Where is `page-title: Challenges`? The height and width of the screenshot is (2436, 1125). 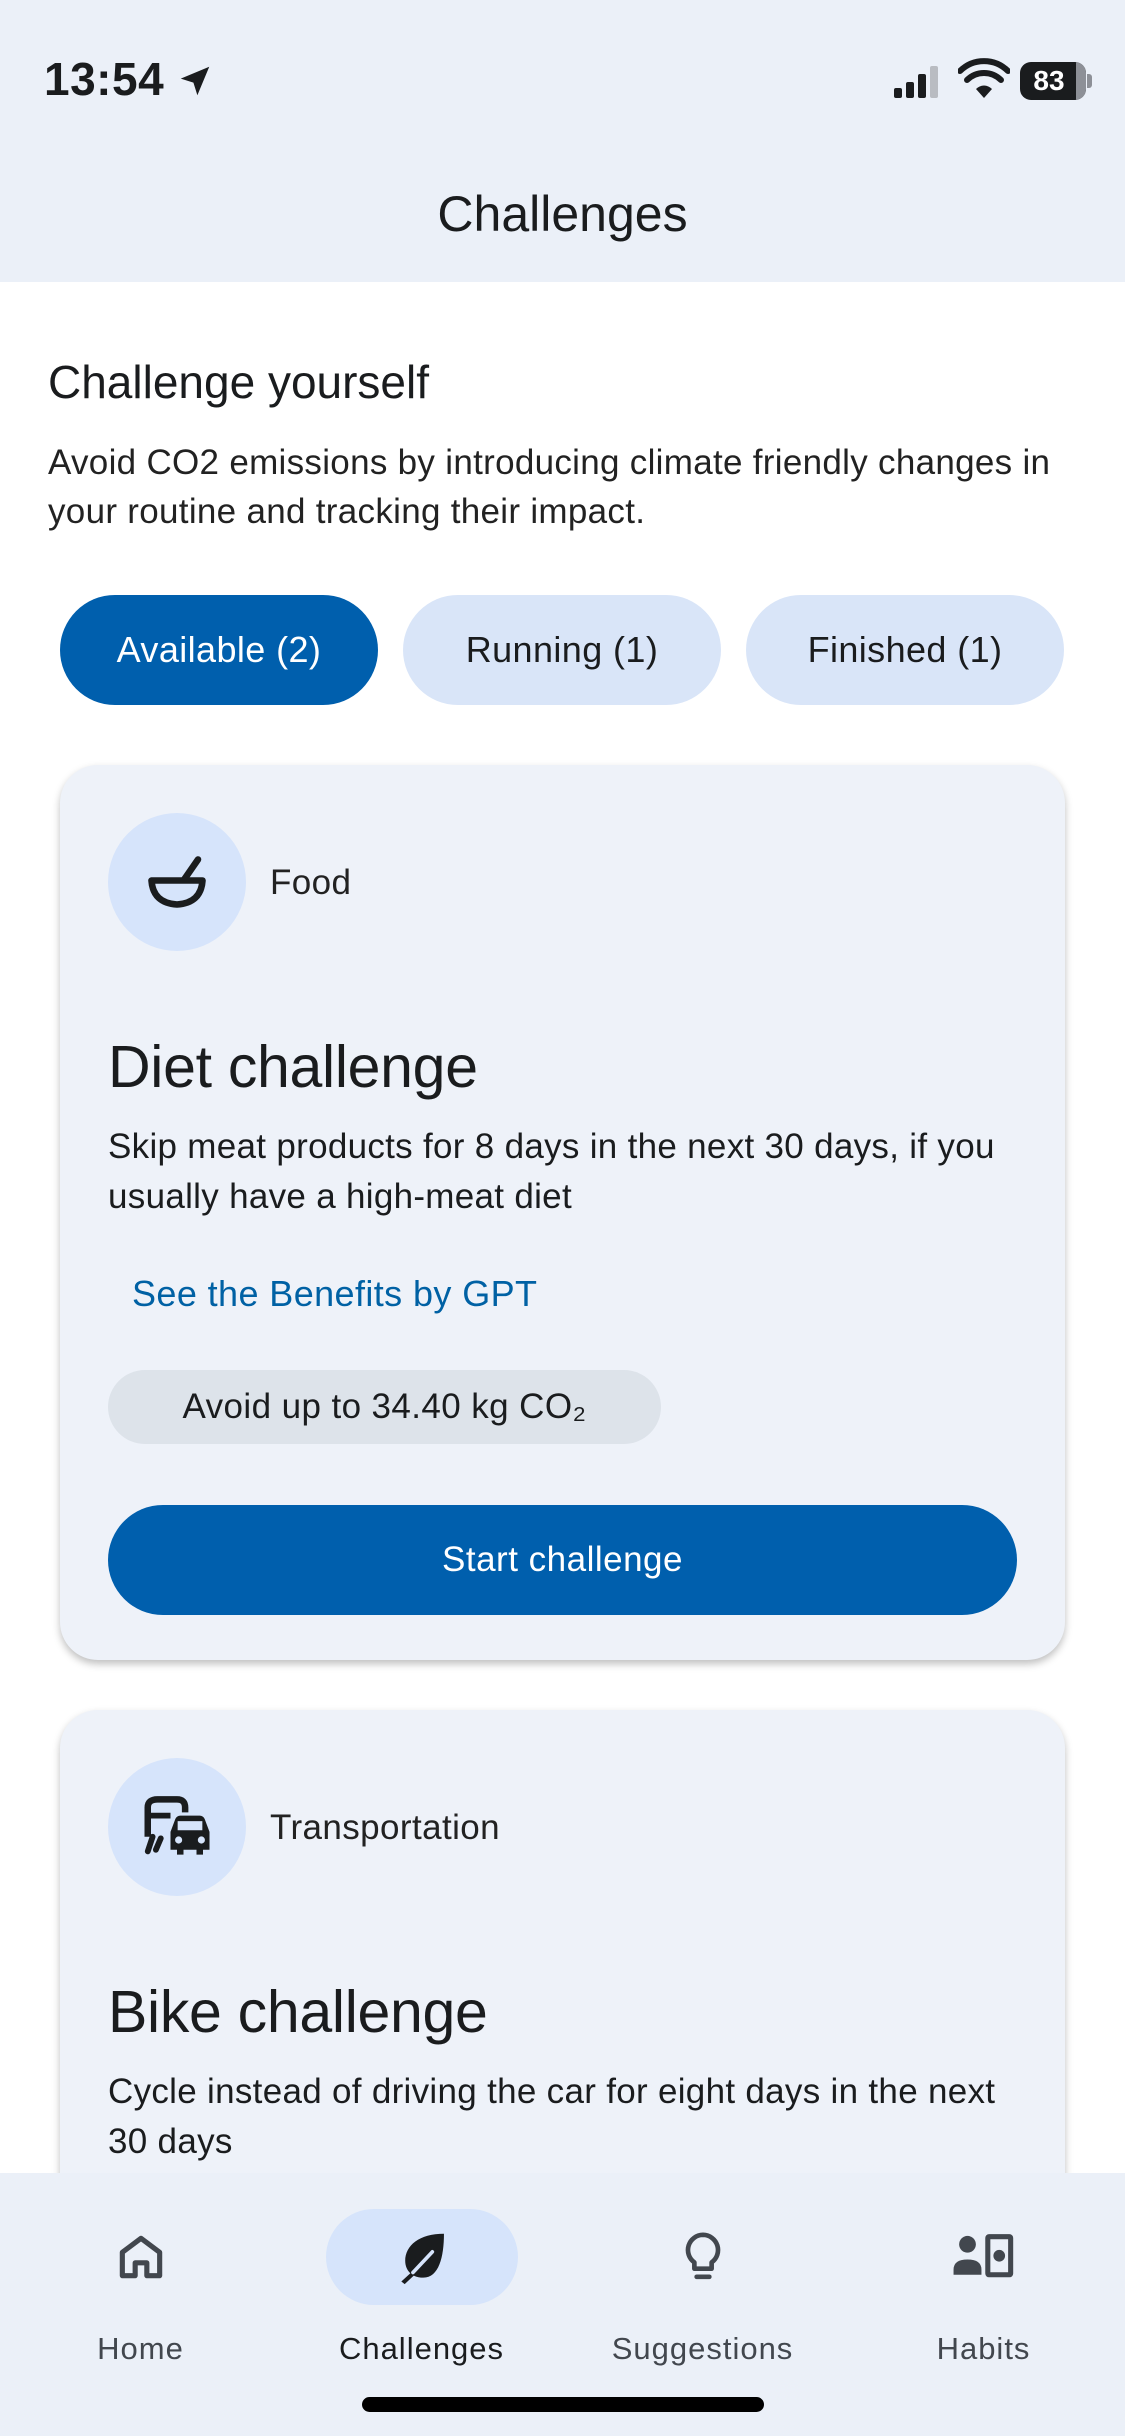 page-title: Challenges is located at coordinates (562, 214).